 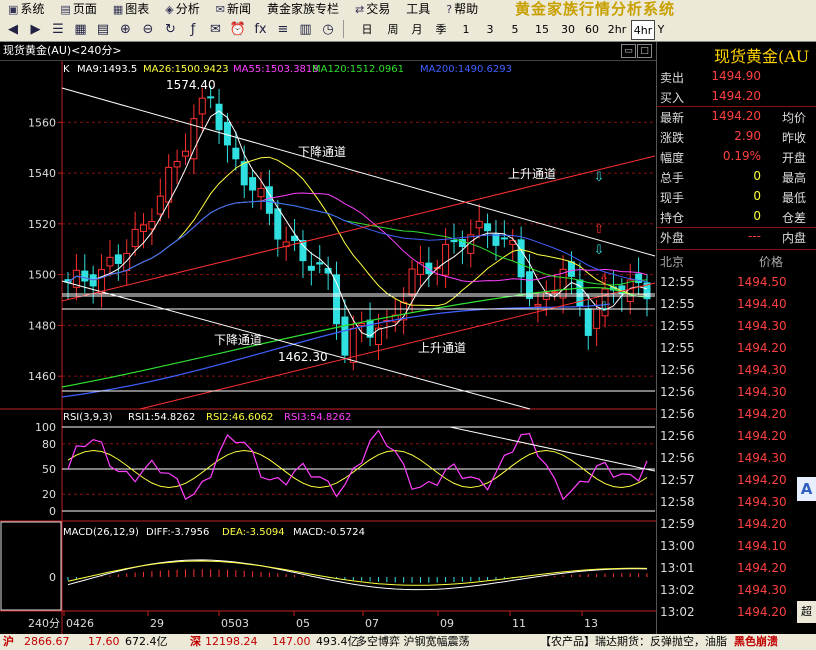 I want to click on annotation-channel-up: 上升通道, so click(x=442, y=348).